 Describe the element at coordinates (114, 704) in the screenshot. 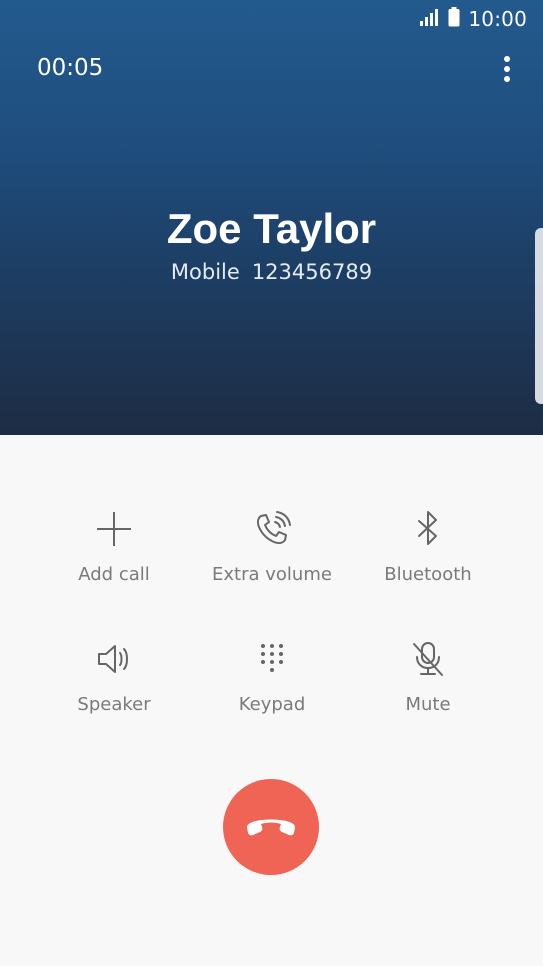

I see `speaker-label: Speaker` at that location.